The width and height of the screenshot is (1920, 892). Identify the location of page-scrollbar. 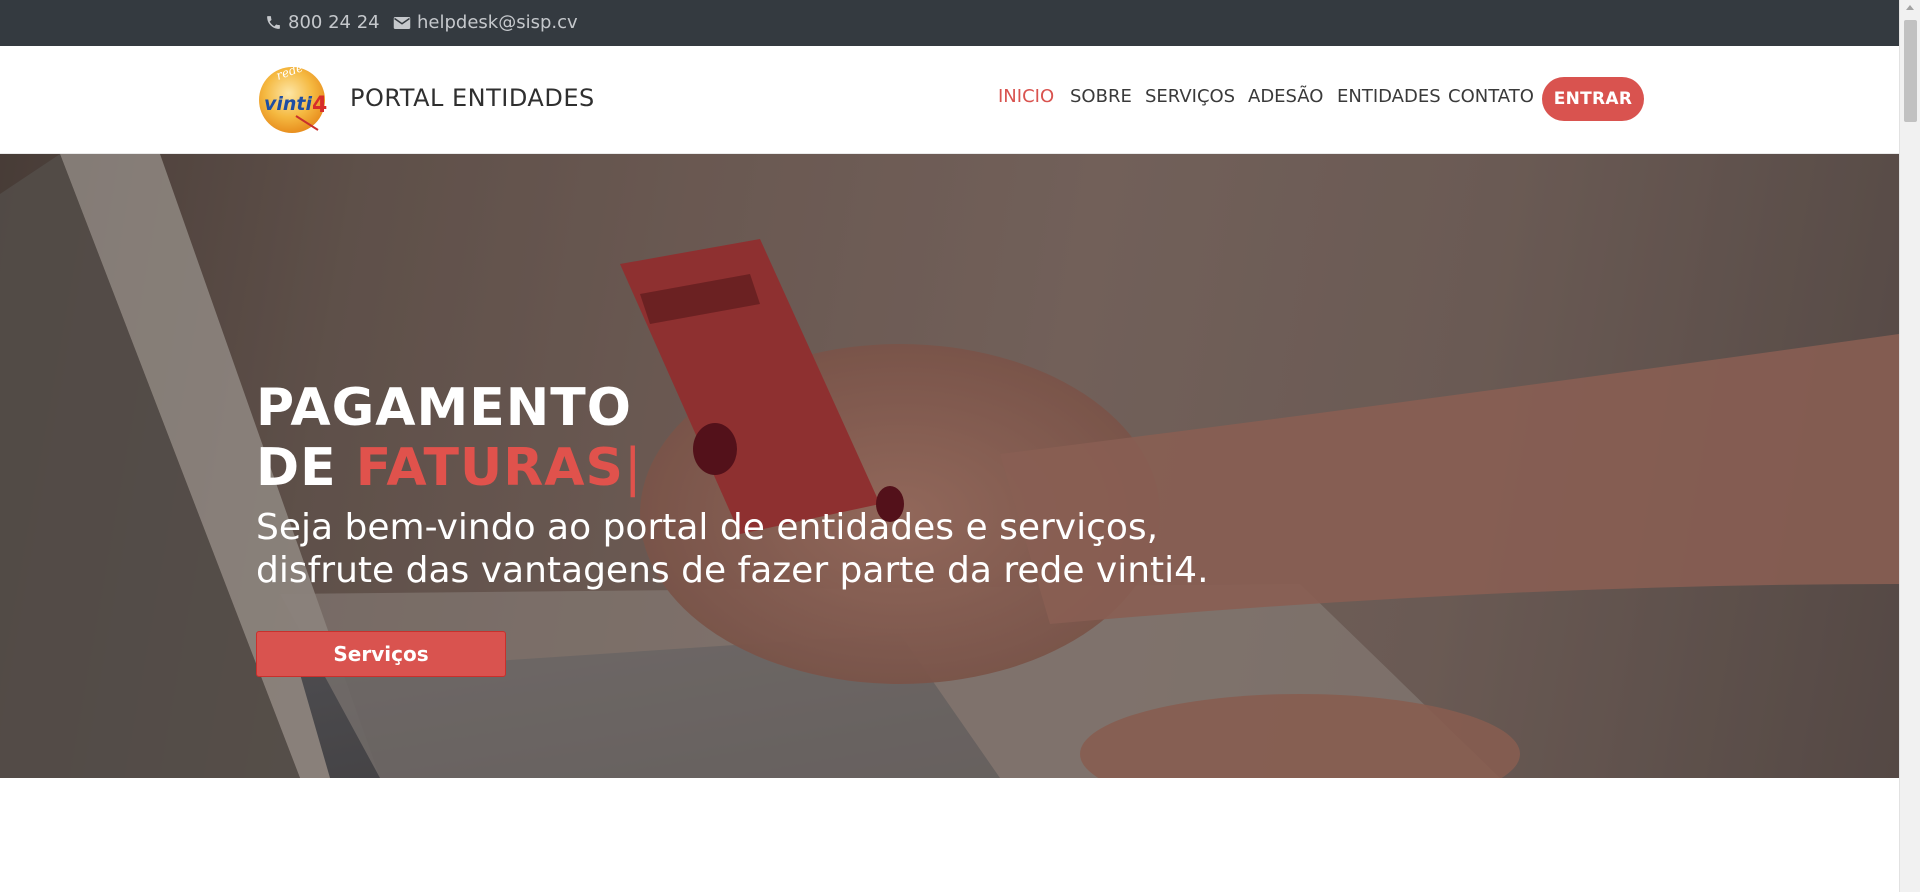
(1909, 446).